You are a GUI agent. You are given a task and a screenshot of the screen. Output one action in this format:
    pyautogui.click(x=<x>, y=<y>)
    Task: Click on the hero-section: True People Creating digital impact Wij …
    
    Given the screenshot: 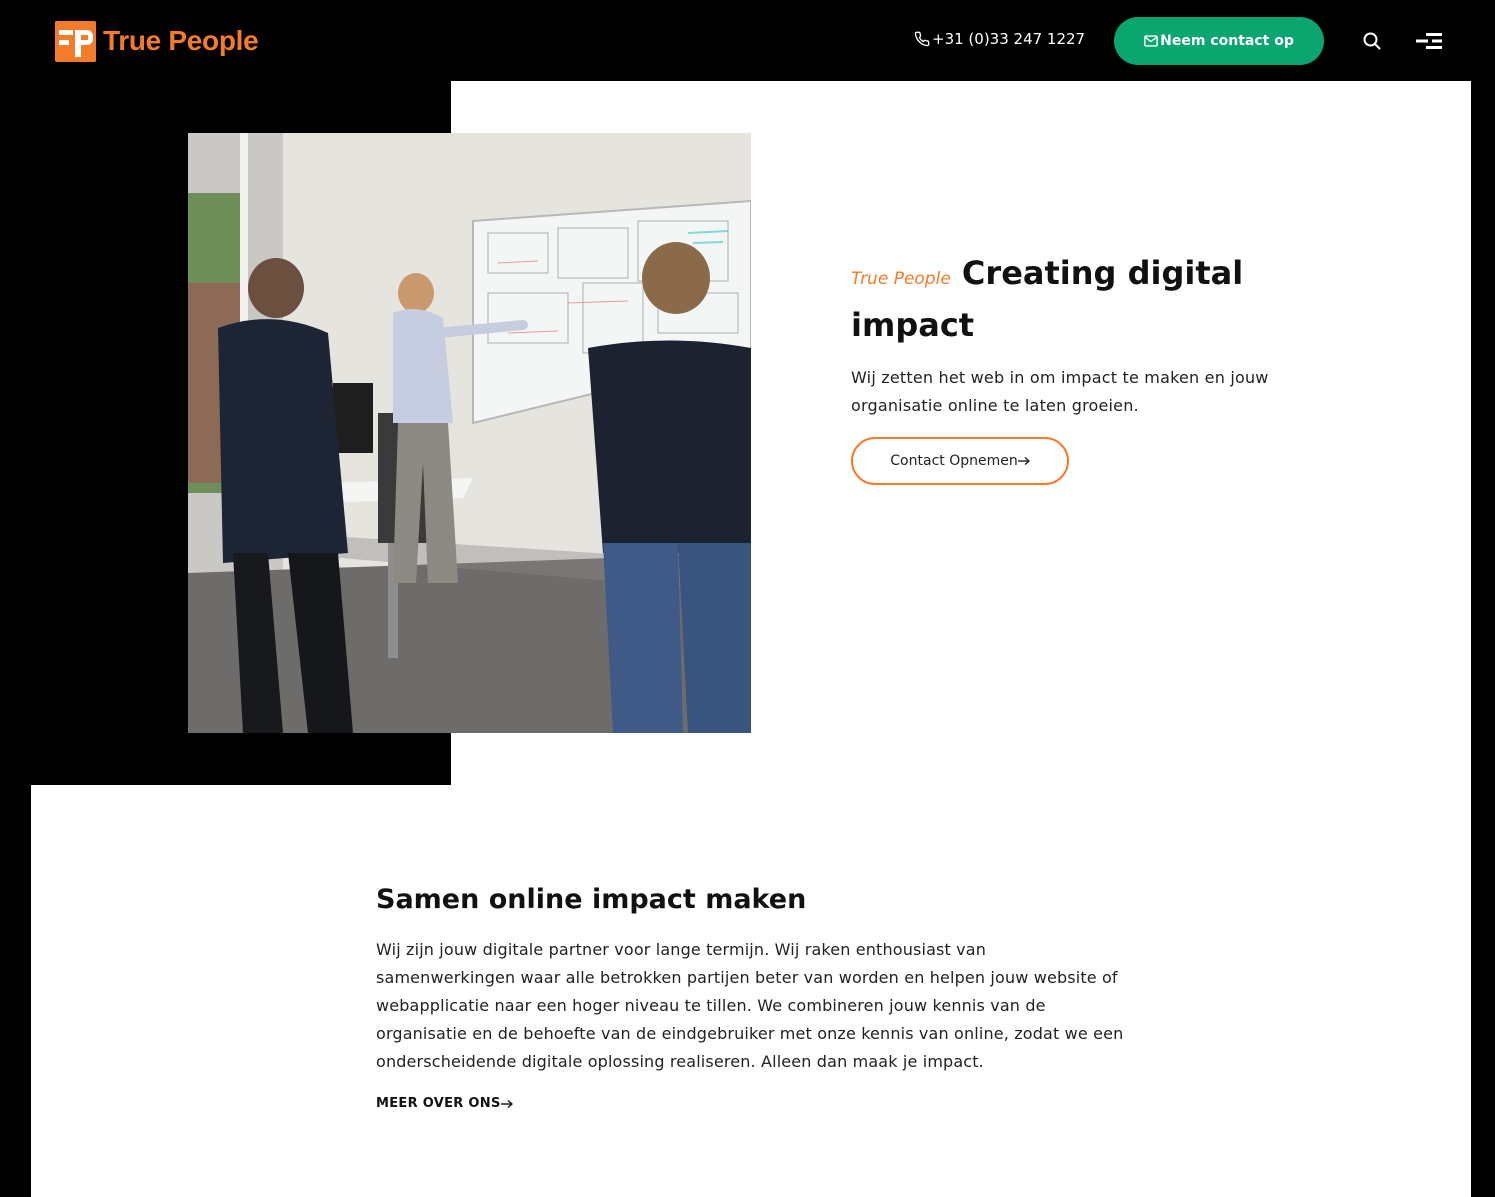 What is the action you would take?
    pyautogui.click(x=1081, y=367)
    